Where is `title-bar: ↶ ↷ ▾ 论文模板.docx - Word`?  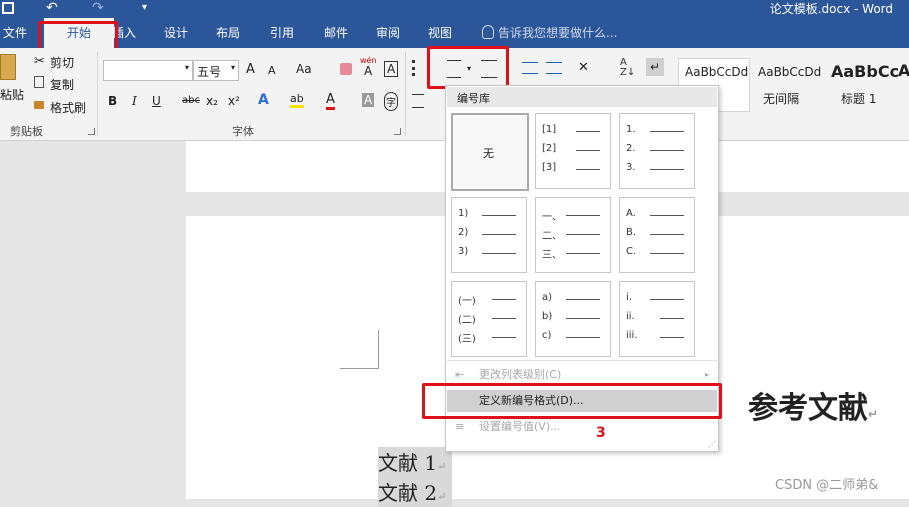 title-bar: ↶ ↷ ▾ 论文模板.docx - Word is located at coordinates (454, 9).